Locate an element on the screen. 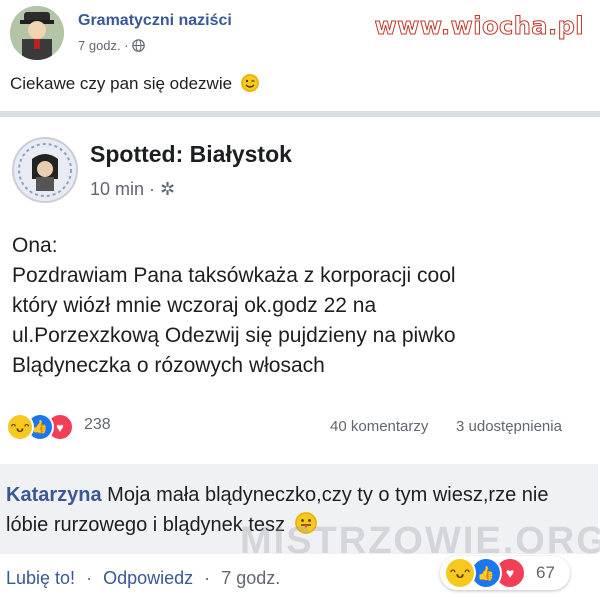 The width and height of the screenshot is (600, 597). like-comment-button: Lubię to! is located at coordinates (40, 578).